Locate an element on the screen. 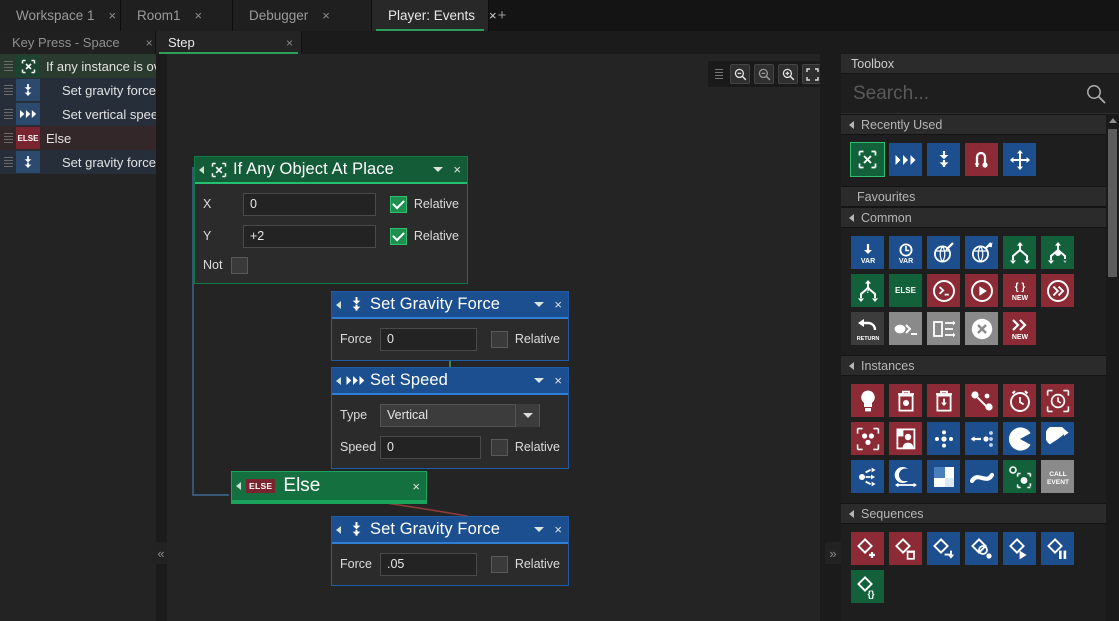  force-input: .05 is located at coordinates (428, 564).